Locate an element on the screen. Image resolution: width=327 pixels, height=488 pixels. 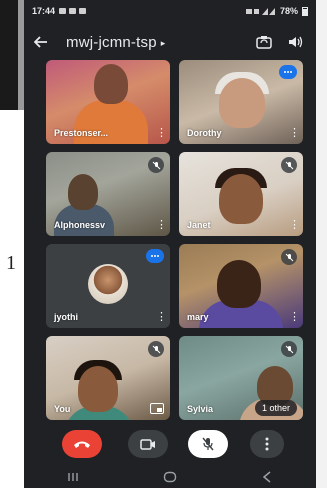
speaker-icon is located at coordinates (296, 42).